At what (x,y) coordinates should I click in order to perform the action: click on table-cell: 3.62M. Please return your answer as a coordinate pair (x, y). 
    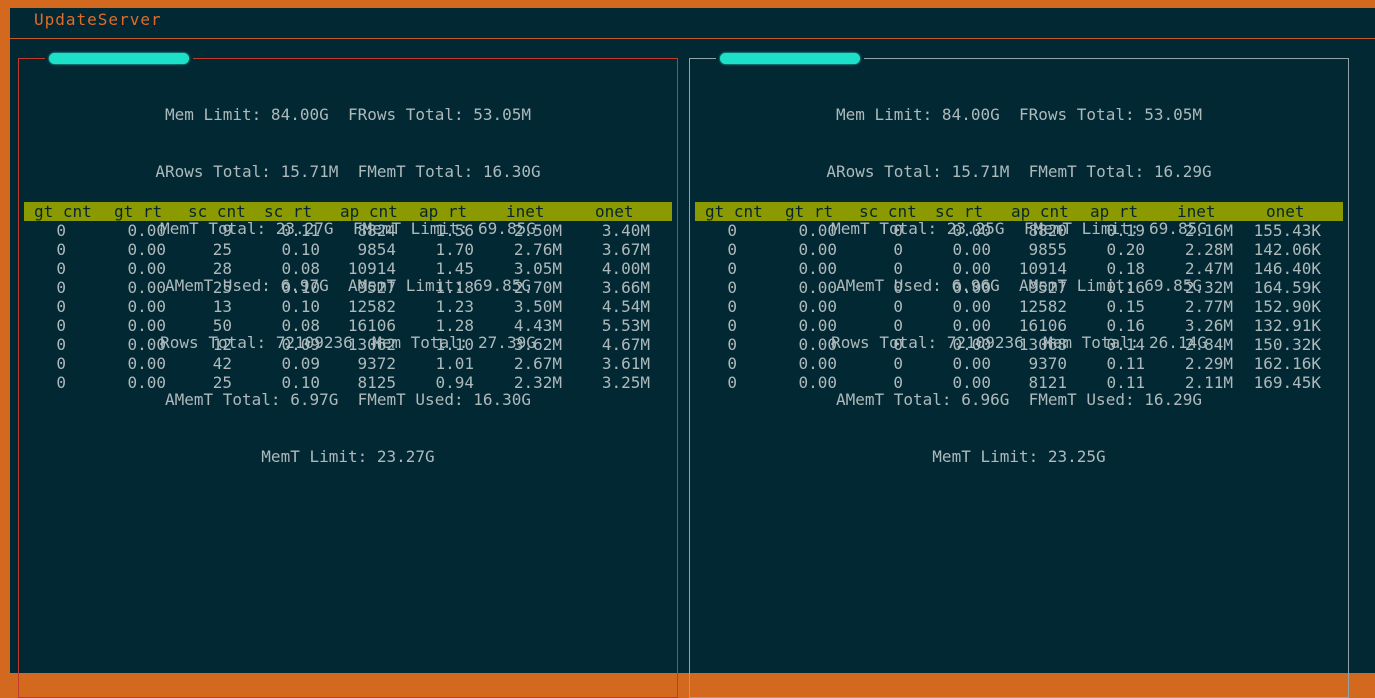
    Looking at the image, I should click on (537, 344).